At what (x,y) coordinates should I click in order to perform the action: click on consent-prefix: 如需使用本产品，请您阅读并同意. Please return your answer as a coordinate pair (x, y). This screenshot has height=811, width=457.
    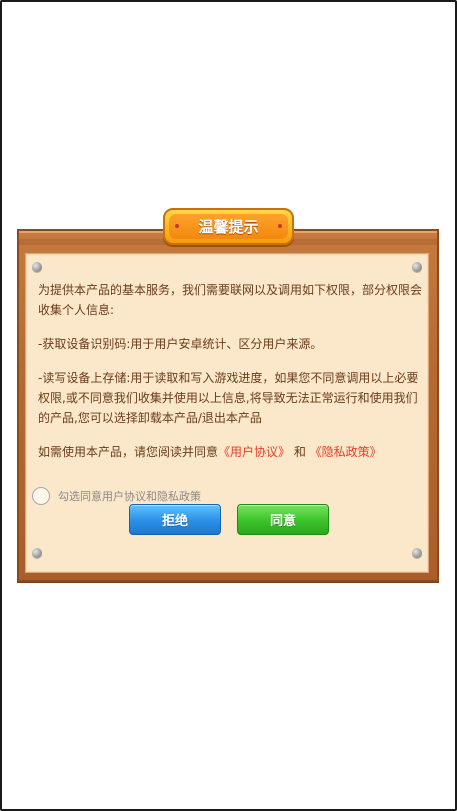
    Looking at the image, I should click on (128, 452).